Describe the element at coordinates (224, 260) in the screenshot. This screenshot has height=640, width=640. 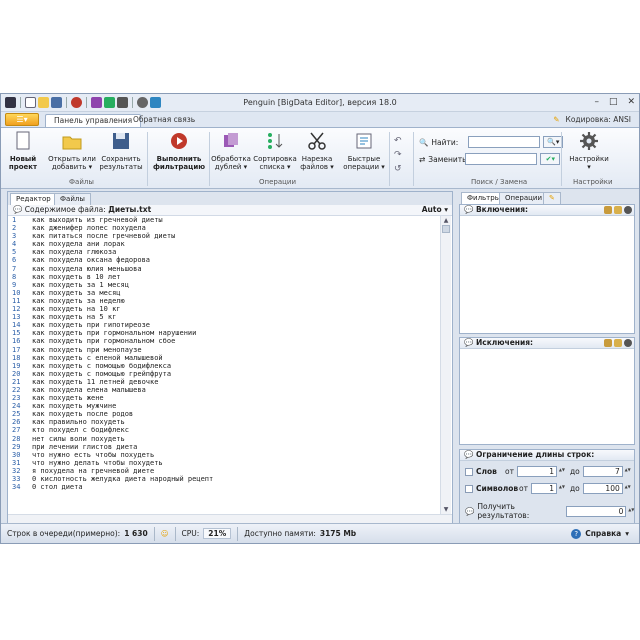
I see `text-line: 6 как похудела оксана федорова` at that location.